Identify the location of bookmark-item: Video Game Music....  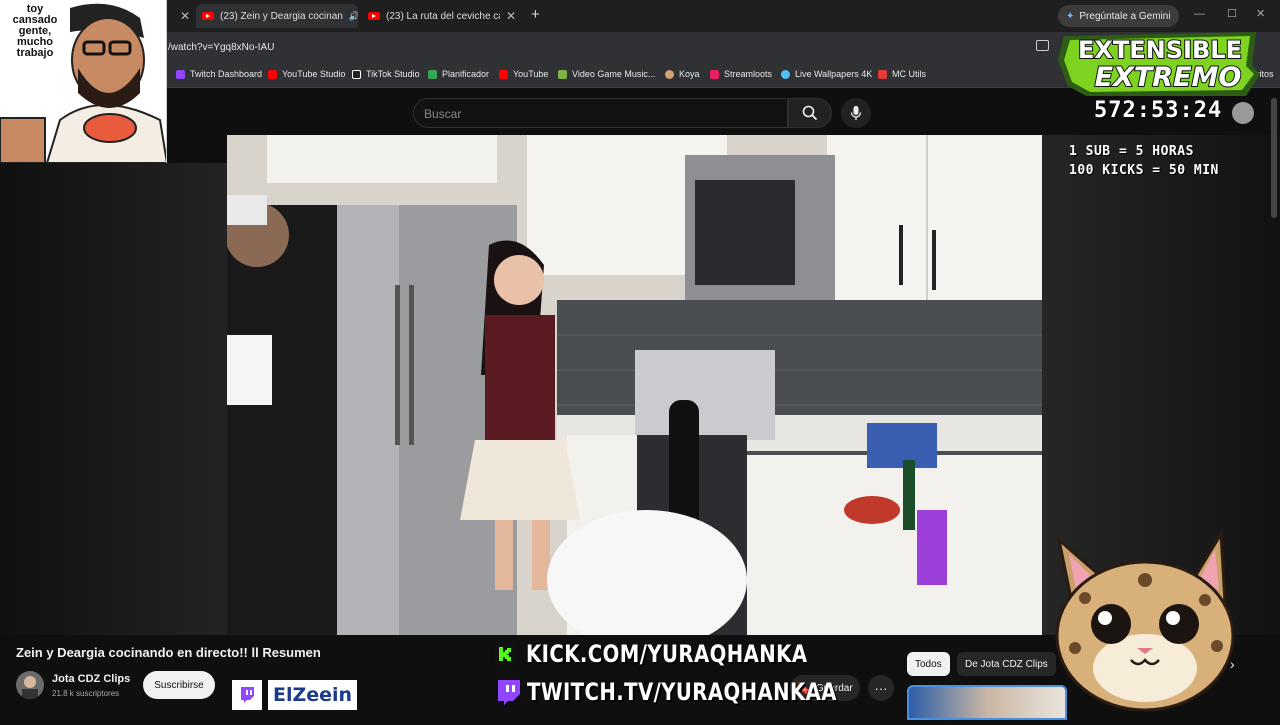
(606, 74).